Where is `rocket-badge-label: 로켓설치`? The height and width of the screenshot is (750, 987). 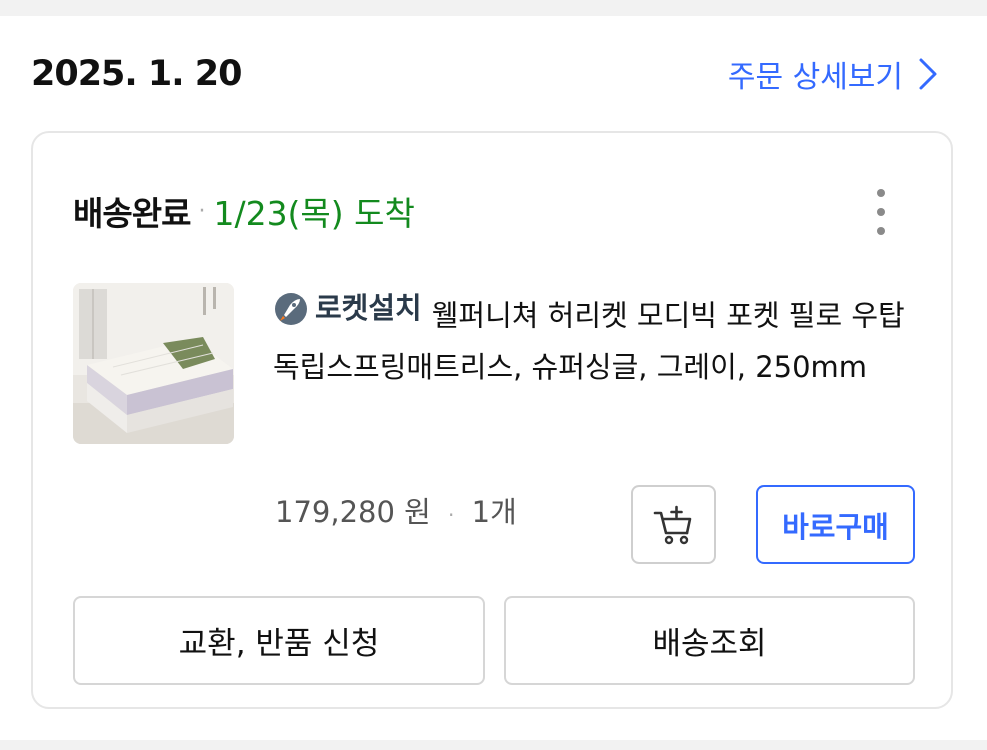
rocket-badge-label: 로켓설치 is located at coordinates (368, 308).